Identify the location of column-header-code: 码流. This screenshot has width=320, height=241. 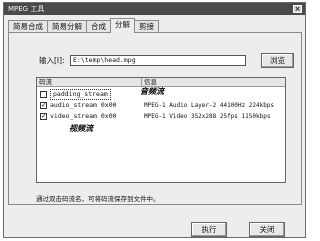
(89, 82).